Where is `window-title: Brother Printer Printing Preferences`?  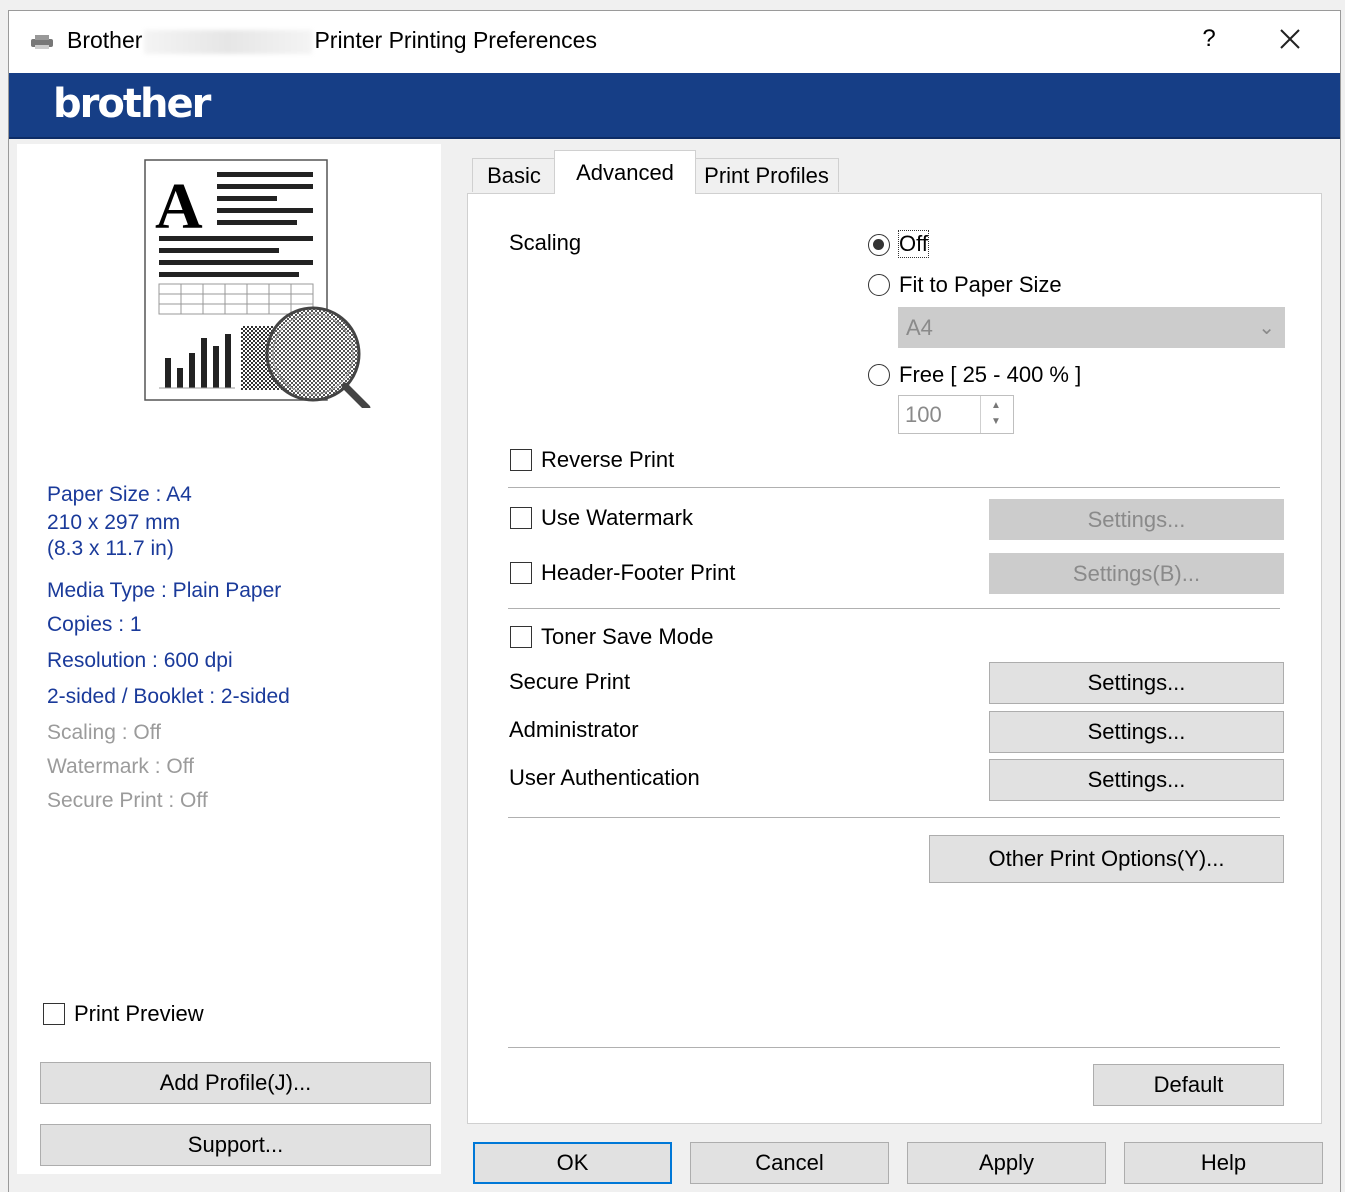
window-title: Brother Printer Printing Preferences is located at coordinates (332, 40).